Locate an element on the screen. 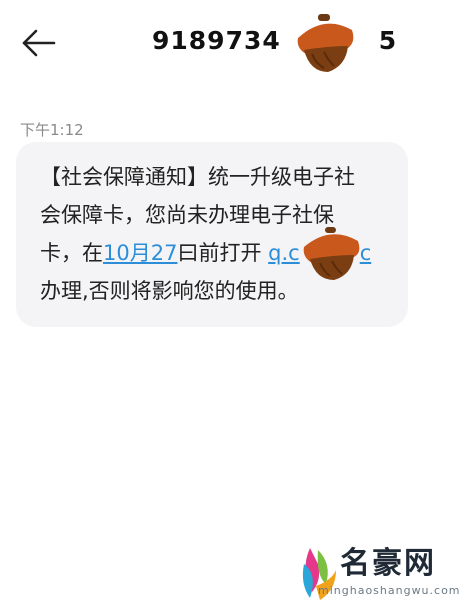  sender-number-tail: 5 is located at coordinates (388, 40).